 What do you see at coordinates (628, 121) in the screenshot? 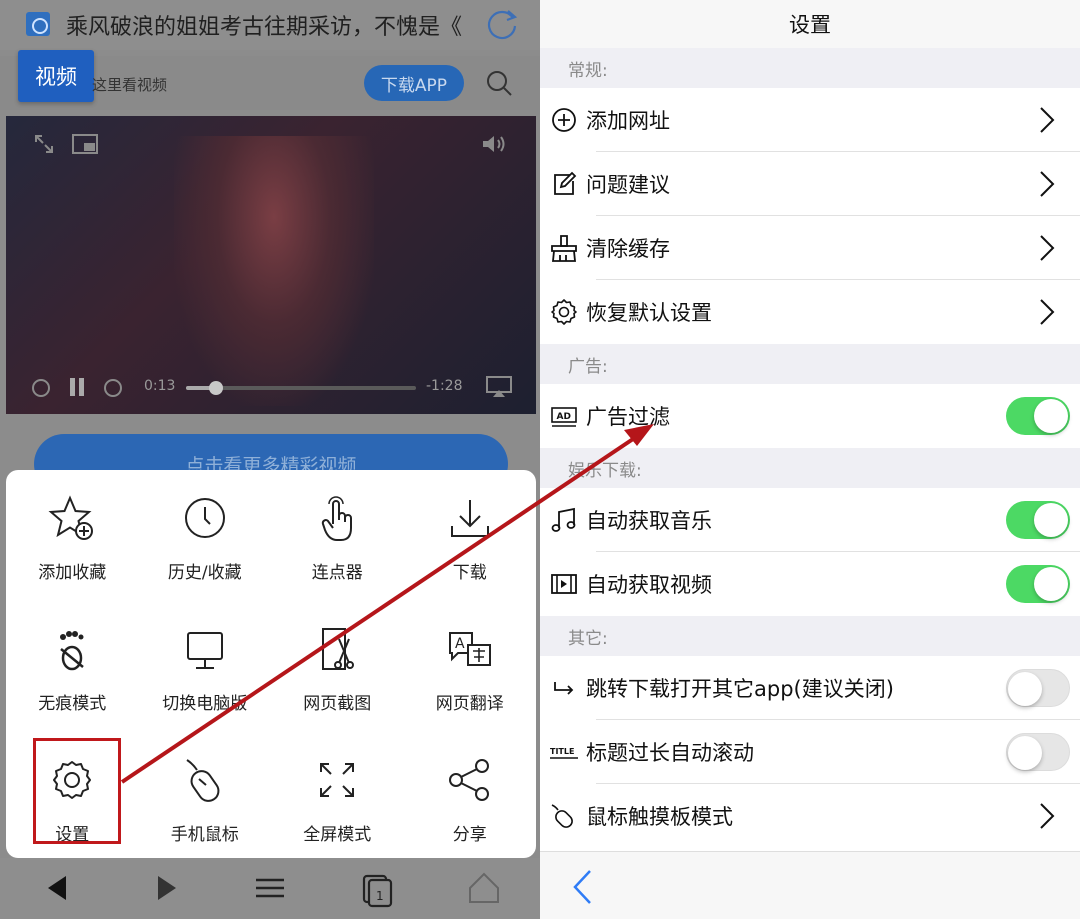
I see `row-label: 添加网址` at bounding box center [628, 121].